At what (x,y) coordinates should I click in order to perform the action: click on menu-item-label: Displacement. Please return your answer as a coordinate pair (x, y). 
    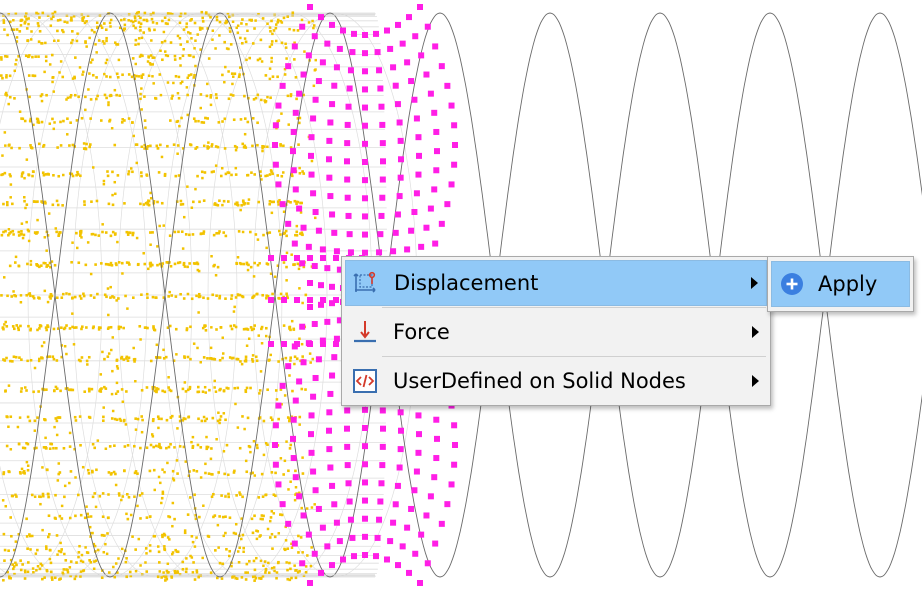
    Looking at the image, I should click on (466, 283).